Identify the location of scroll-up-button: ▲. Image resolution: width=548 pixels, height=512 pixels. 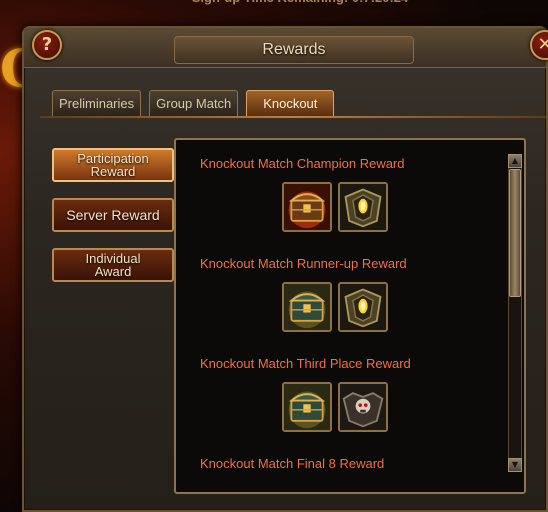
(515, 161).